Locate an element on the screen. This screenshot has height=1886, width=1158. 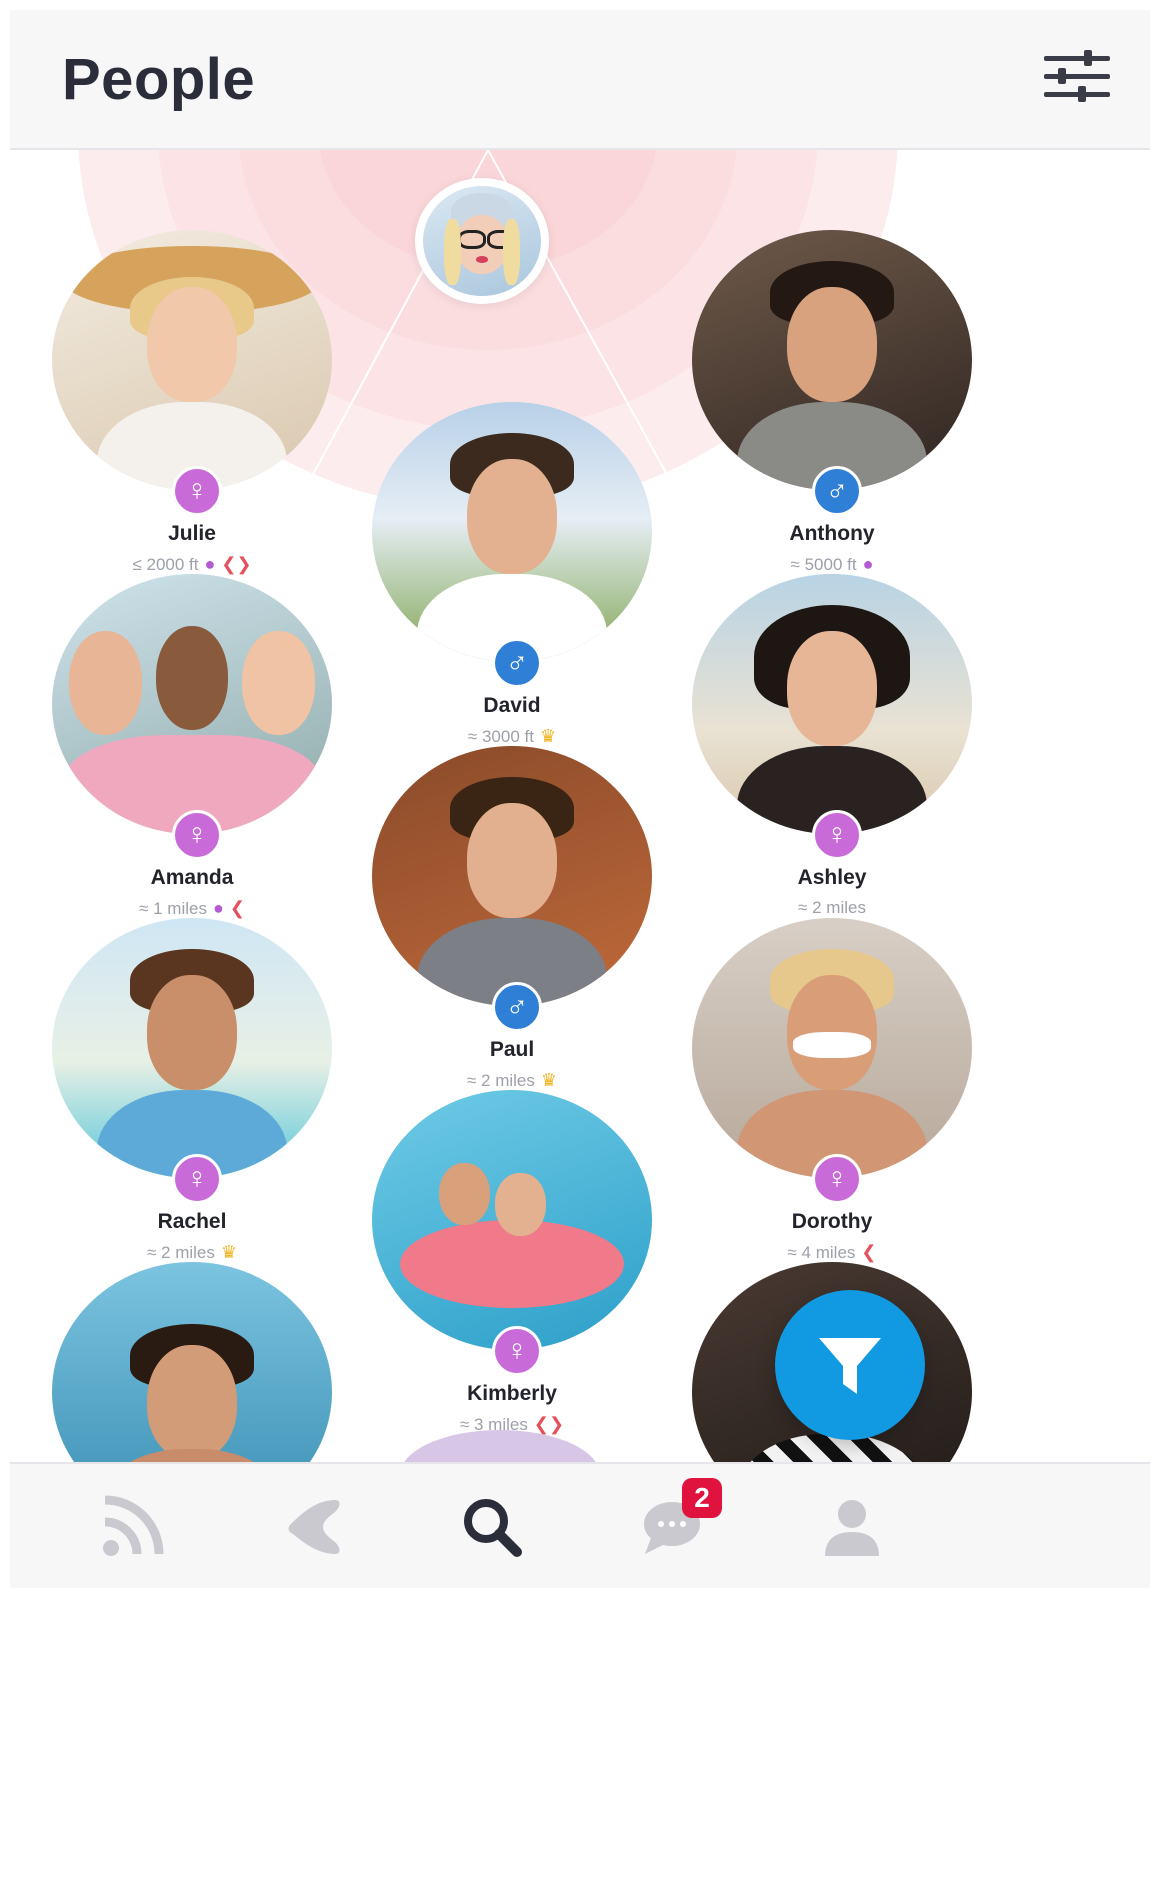
nav-profile is located at coordinates (852, 1527).